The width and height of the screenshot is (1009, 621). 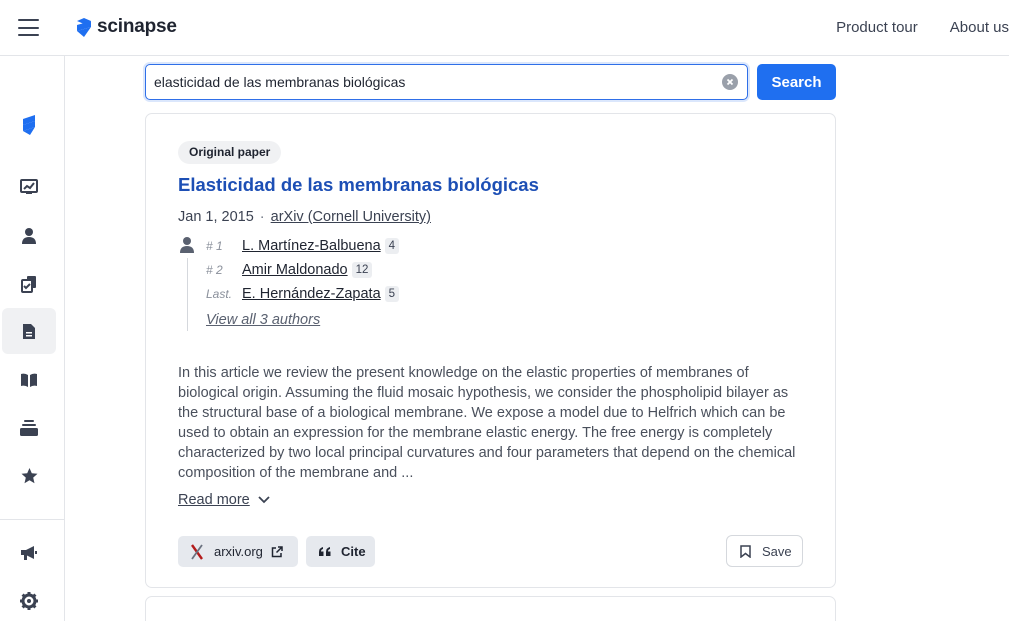 What do you see at coordinates (353, 551) in the screenshot?
I see `cite-label: Cite` at bounding box center [353, 551].